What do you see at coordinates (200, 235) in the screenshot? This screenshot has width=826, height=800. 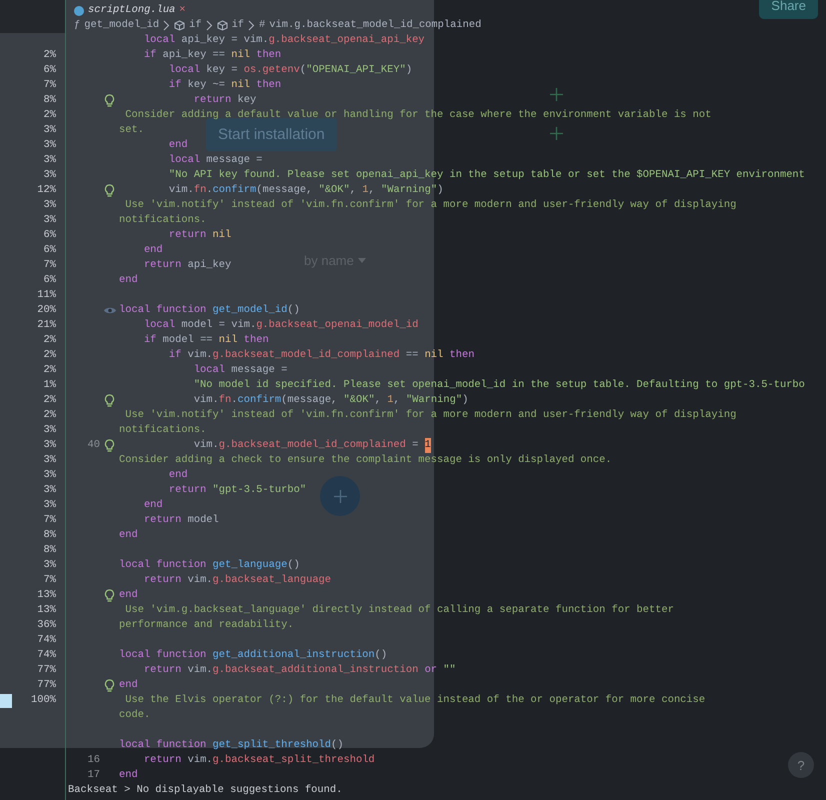 I see `code-line: return nil` at bounding box center [200, 235].